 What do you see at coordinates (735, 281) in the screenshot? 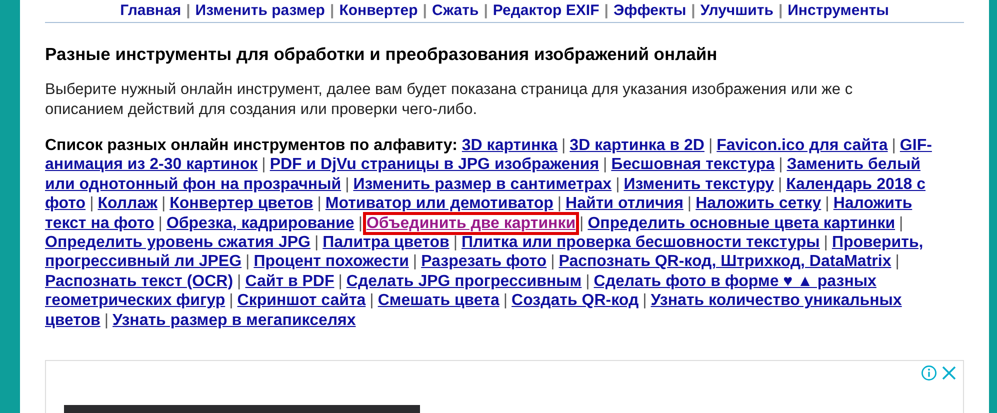
I see `tool-link: Сделать фото в форме ♥ ▲ разных` at bounding box center [735, 281].